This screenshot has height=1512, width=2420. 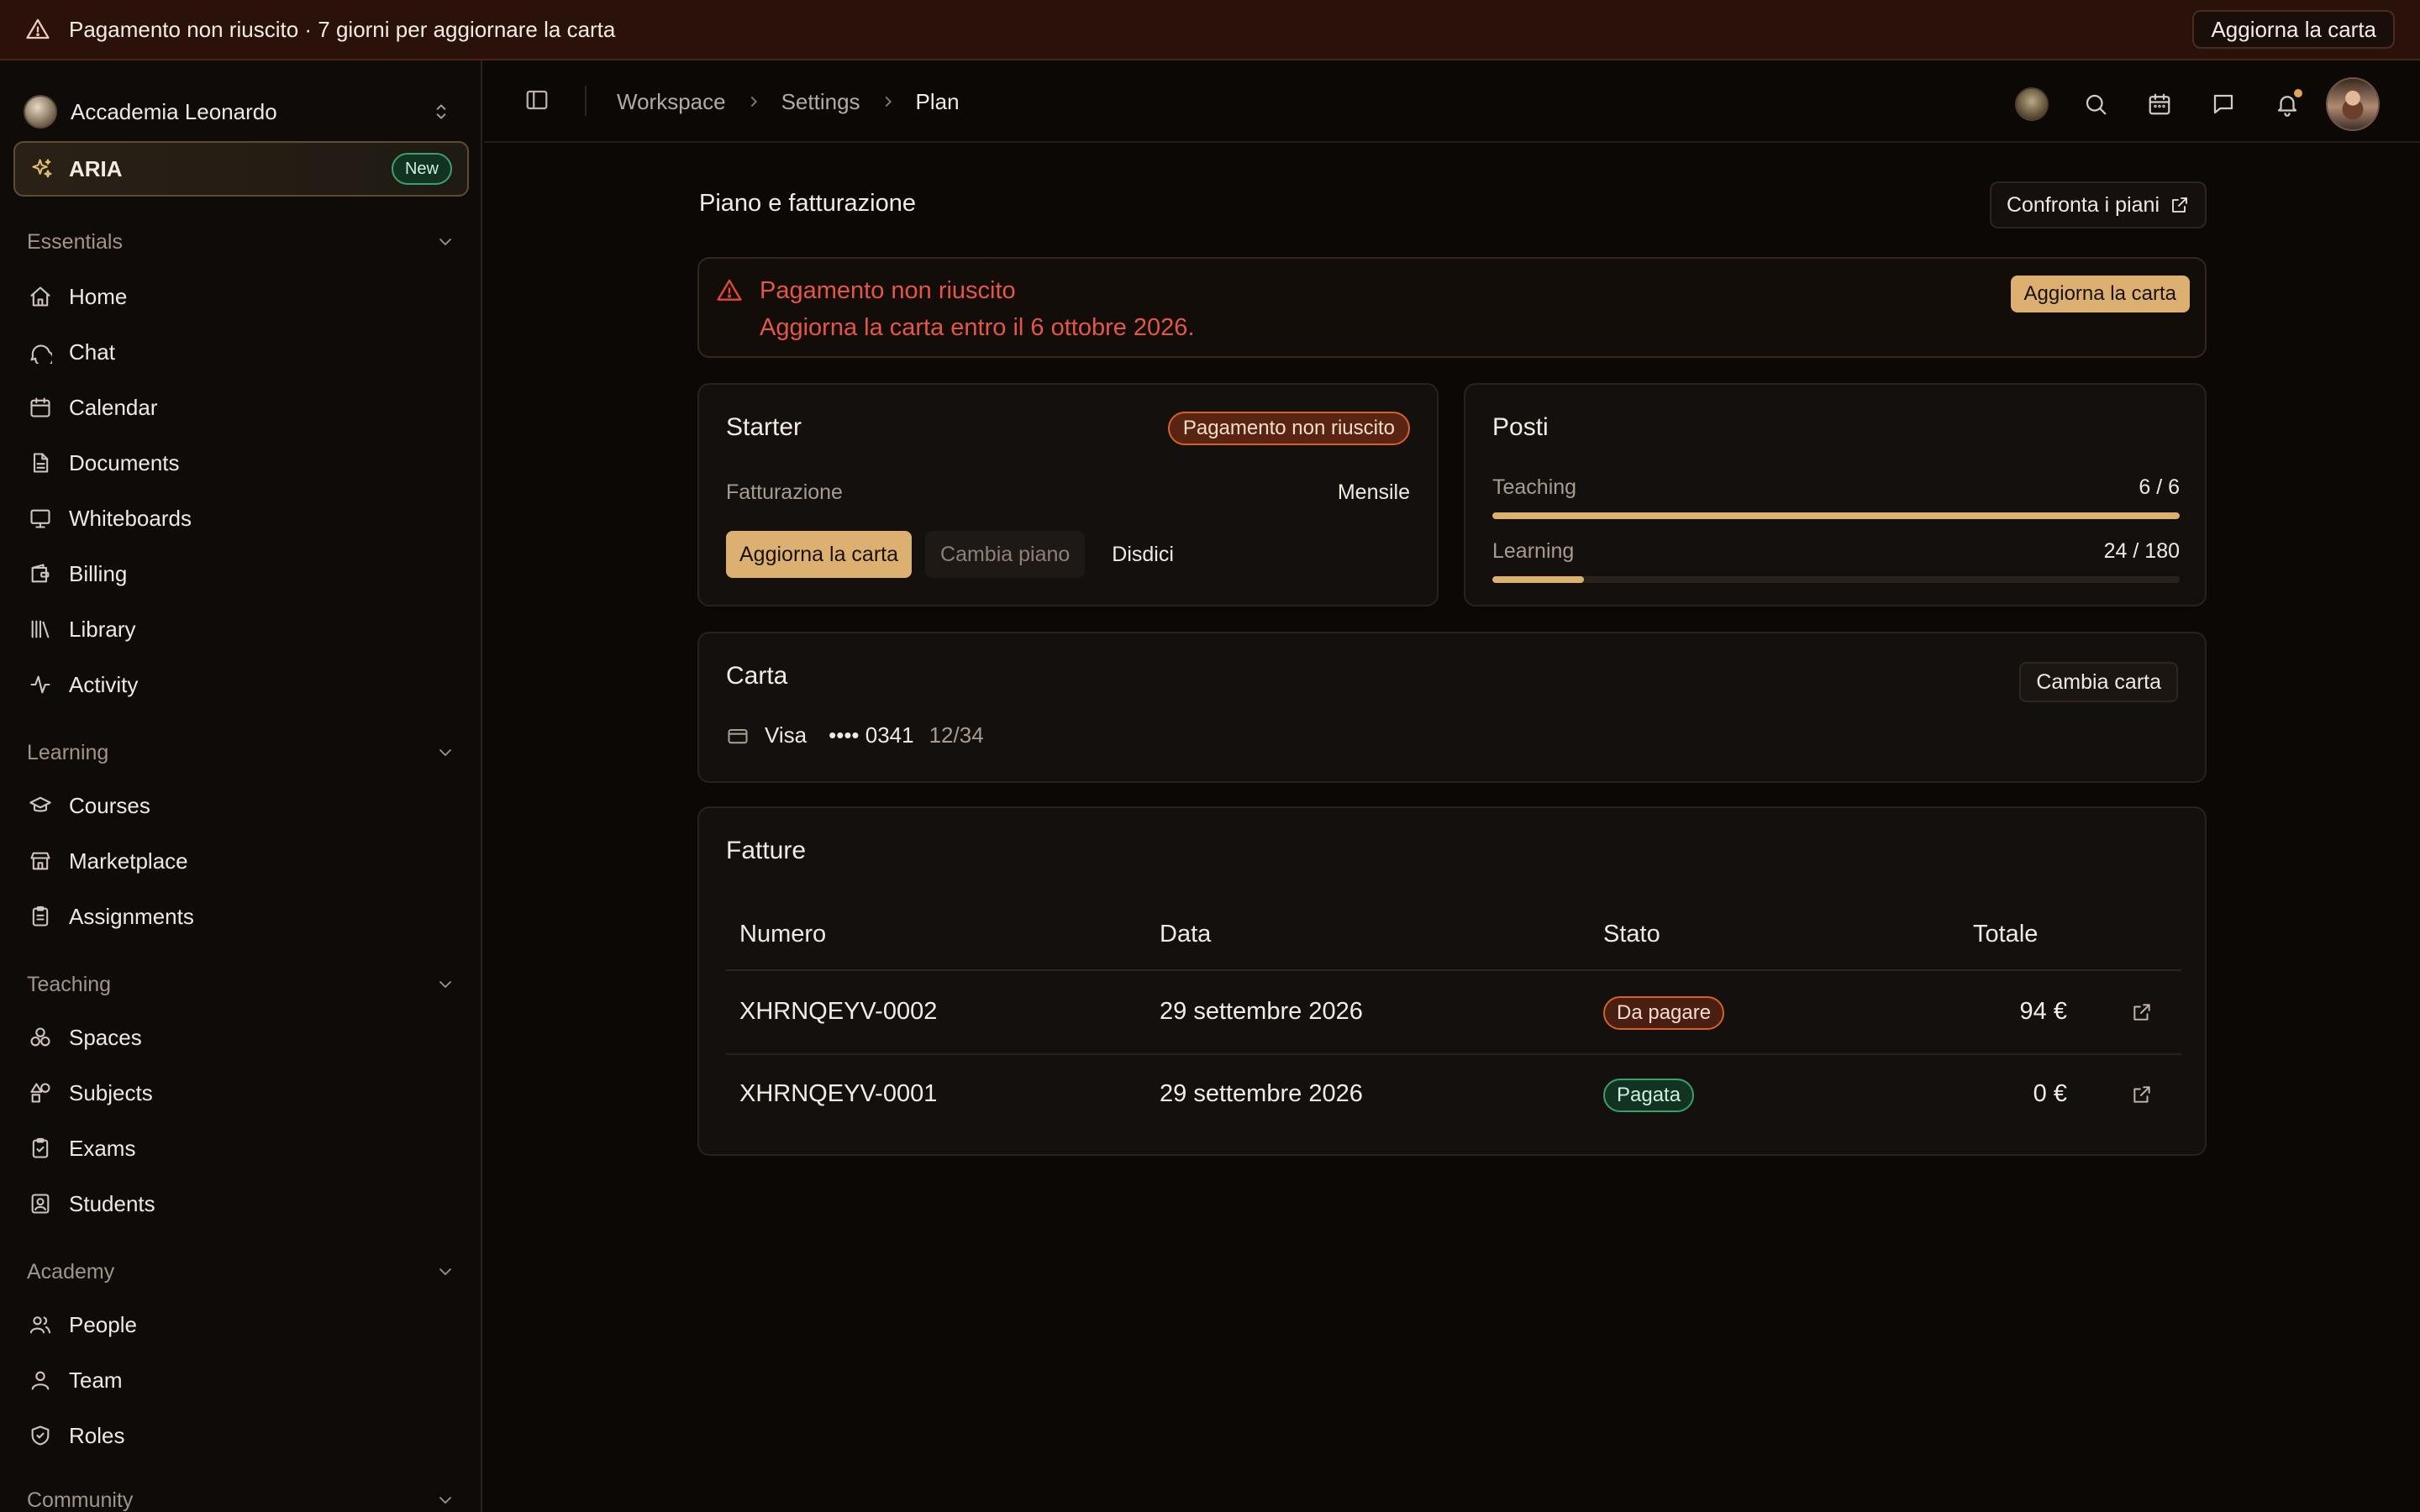 What do you see at coordinates (2043, 1011) in the screenshot?
I see `invoice-total: 94 €` at bounding box center [2043, 1011].